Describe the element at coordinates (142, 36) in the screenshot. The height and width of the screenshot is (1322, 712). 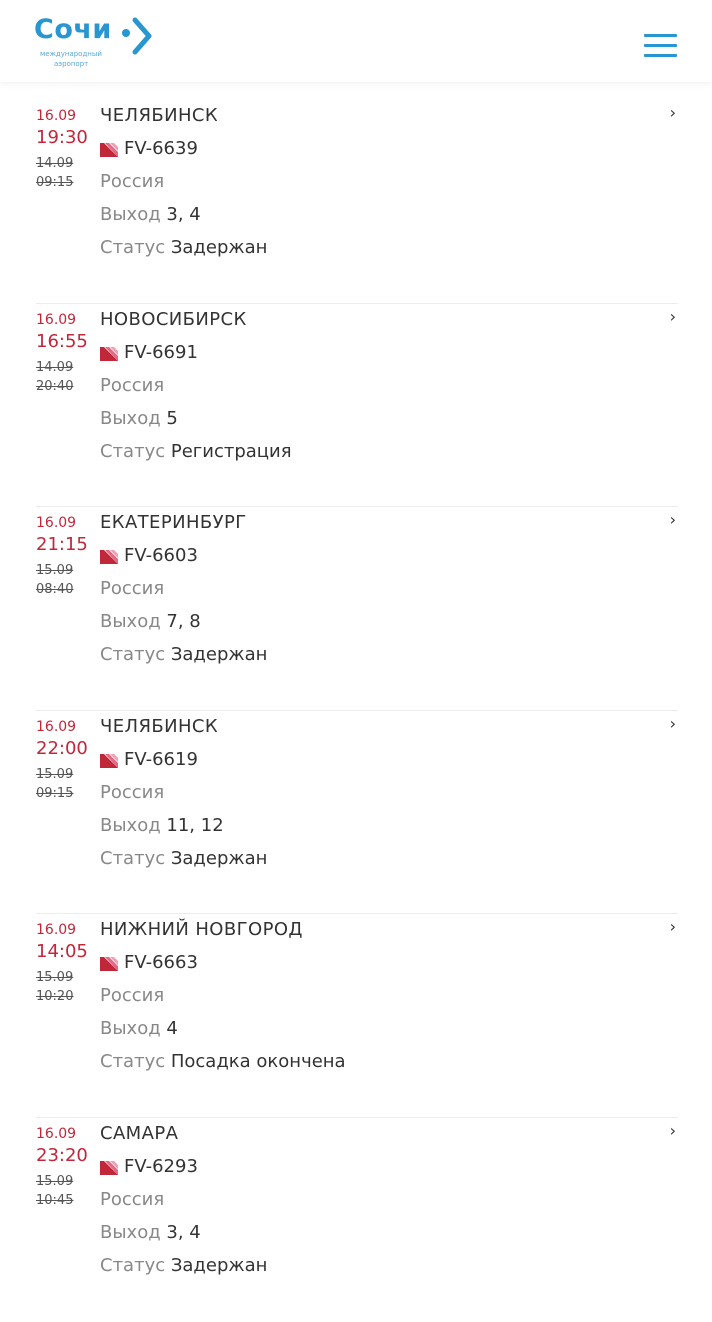
I see `logo-arrow-icon` at that location.